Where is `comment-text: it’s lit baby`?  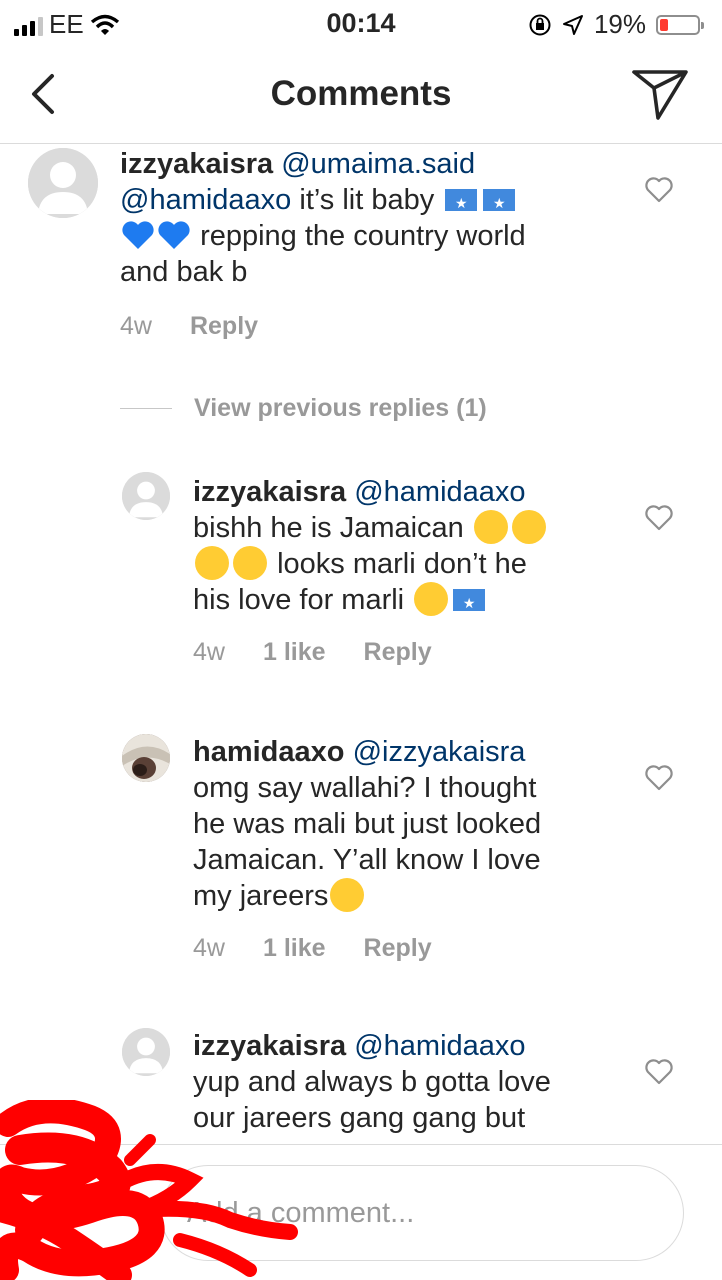
comment-text: it’s lit baby is located at coordinates (363, 200).